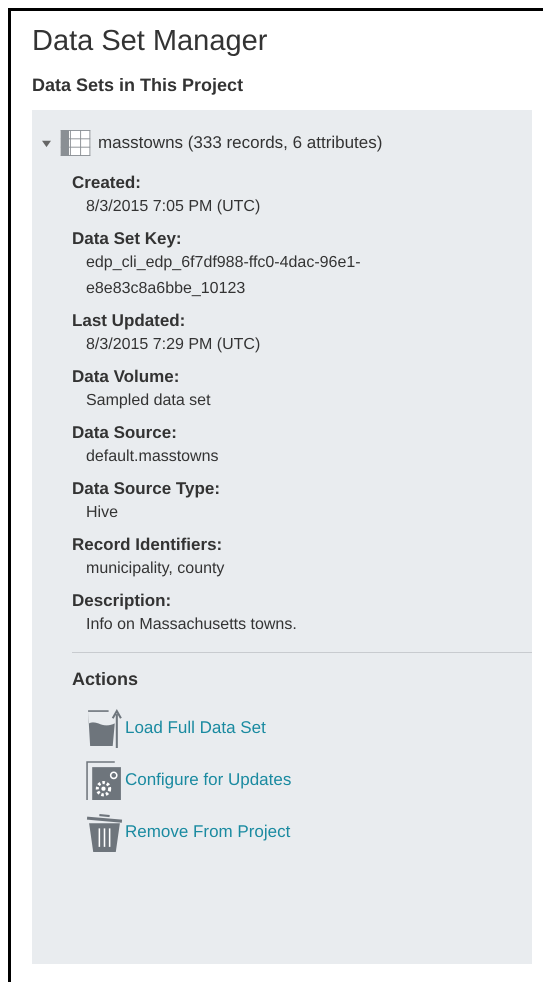  What do you see at coordinates (106, 679) in the screenshot?
I see `actions-title: Actions` at bounding box center [106, 679].